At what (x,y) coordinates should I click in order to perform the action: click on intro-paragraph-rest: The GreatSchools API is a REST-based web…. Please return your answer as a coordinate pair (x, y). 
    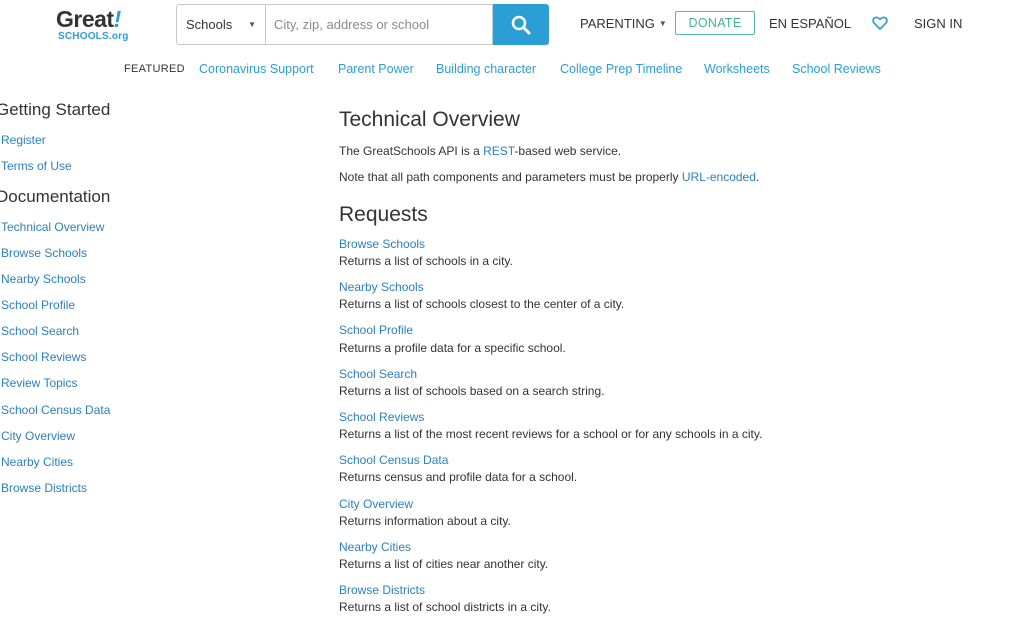
    Looking at the image, I should click on (480, 151).